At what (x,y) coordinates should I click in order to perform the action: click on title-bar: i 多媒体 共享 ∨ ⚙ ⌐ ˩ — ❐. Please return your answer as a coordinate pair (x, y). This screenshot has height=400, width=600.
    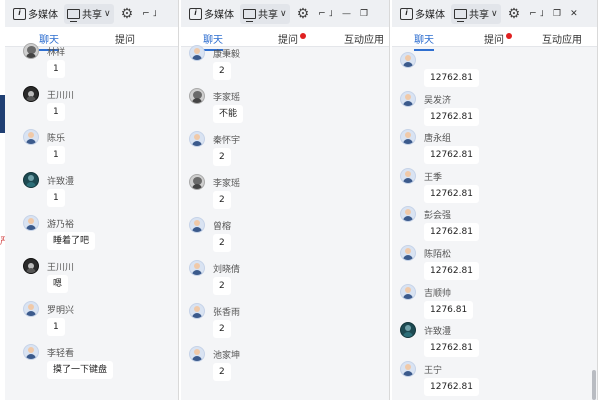
    Looking at the image, I should click on (285, 13).